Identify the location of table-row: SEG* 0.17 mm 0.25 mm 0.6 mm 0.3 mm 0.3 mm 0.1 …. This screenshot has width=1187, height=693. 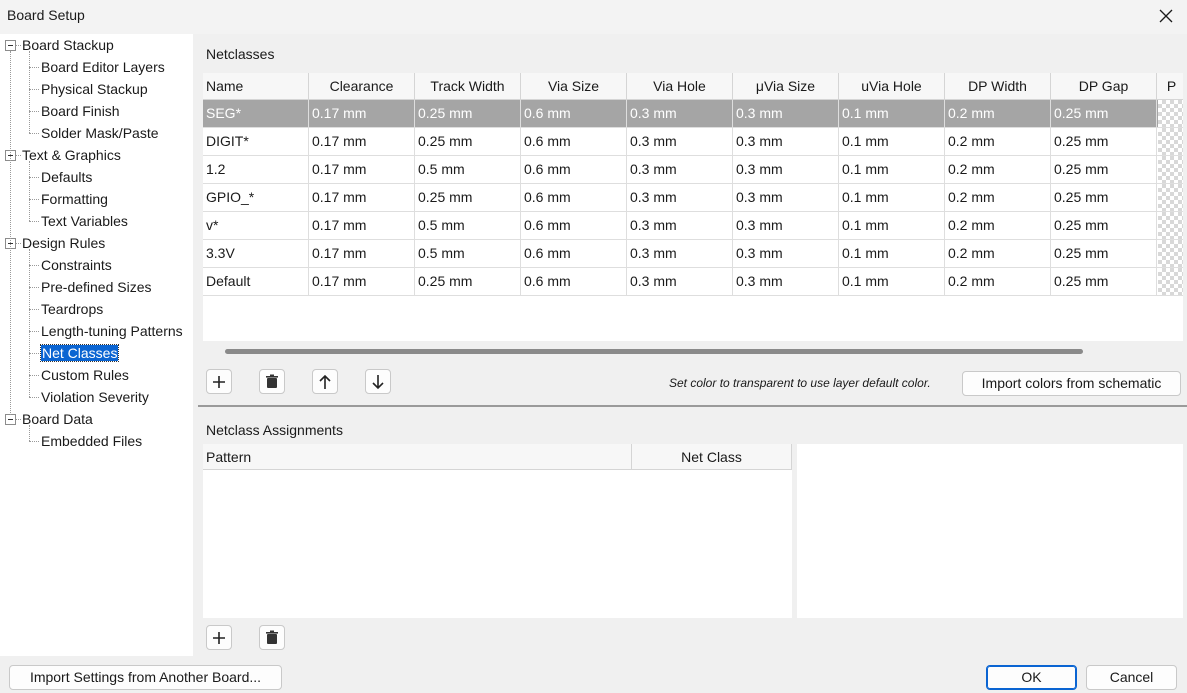
(693, 114).